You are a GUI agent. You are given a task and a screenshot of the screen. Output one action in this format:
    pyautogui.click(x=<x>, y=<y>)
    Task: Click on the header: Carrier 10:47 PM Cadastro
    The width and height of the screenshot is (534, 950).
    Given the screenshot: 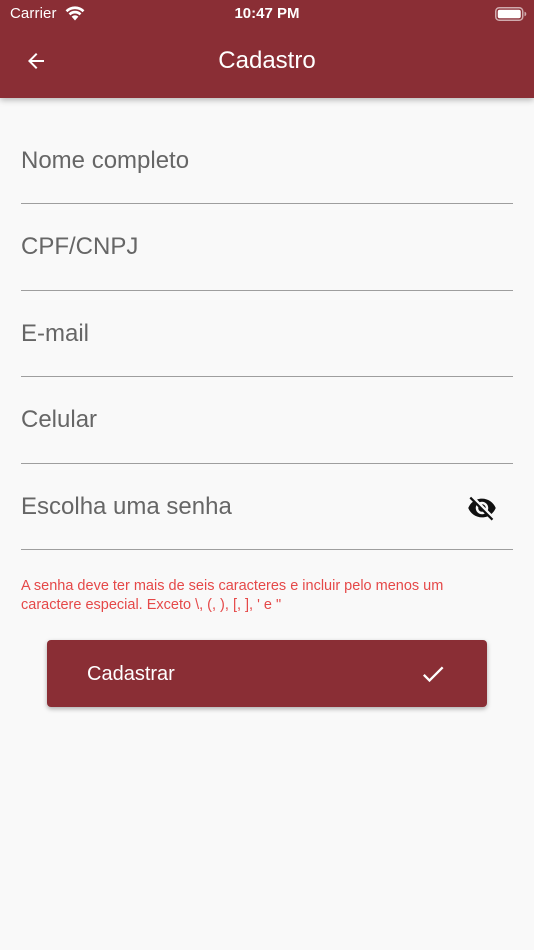 What is the action you would take?
    pyautogui.click(x=267, y=49)
    